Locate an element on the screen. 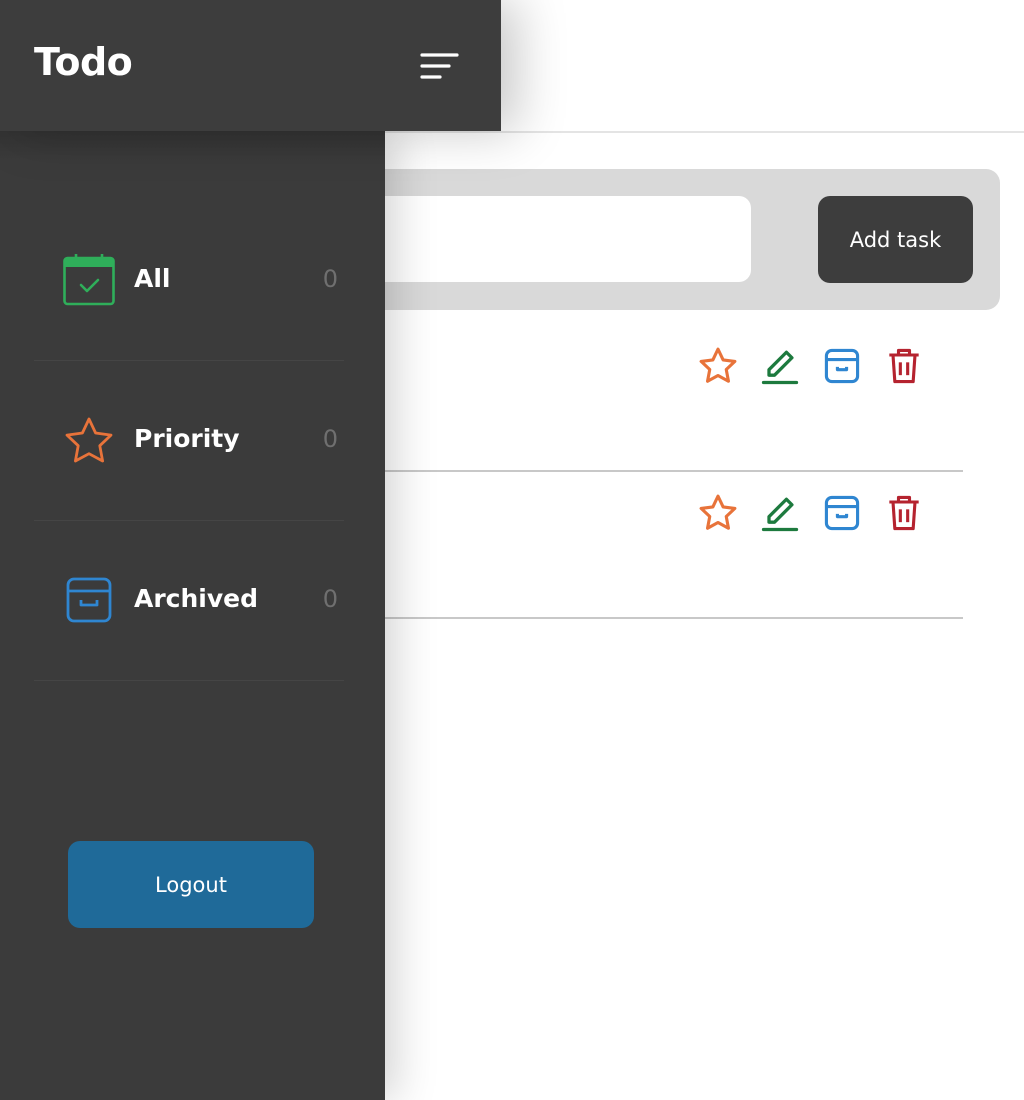 The image size is (1024, 1100). archive-box-icon is located at coordinates (89, 600).